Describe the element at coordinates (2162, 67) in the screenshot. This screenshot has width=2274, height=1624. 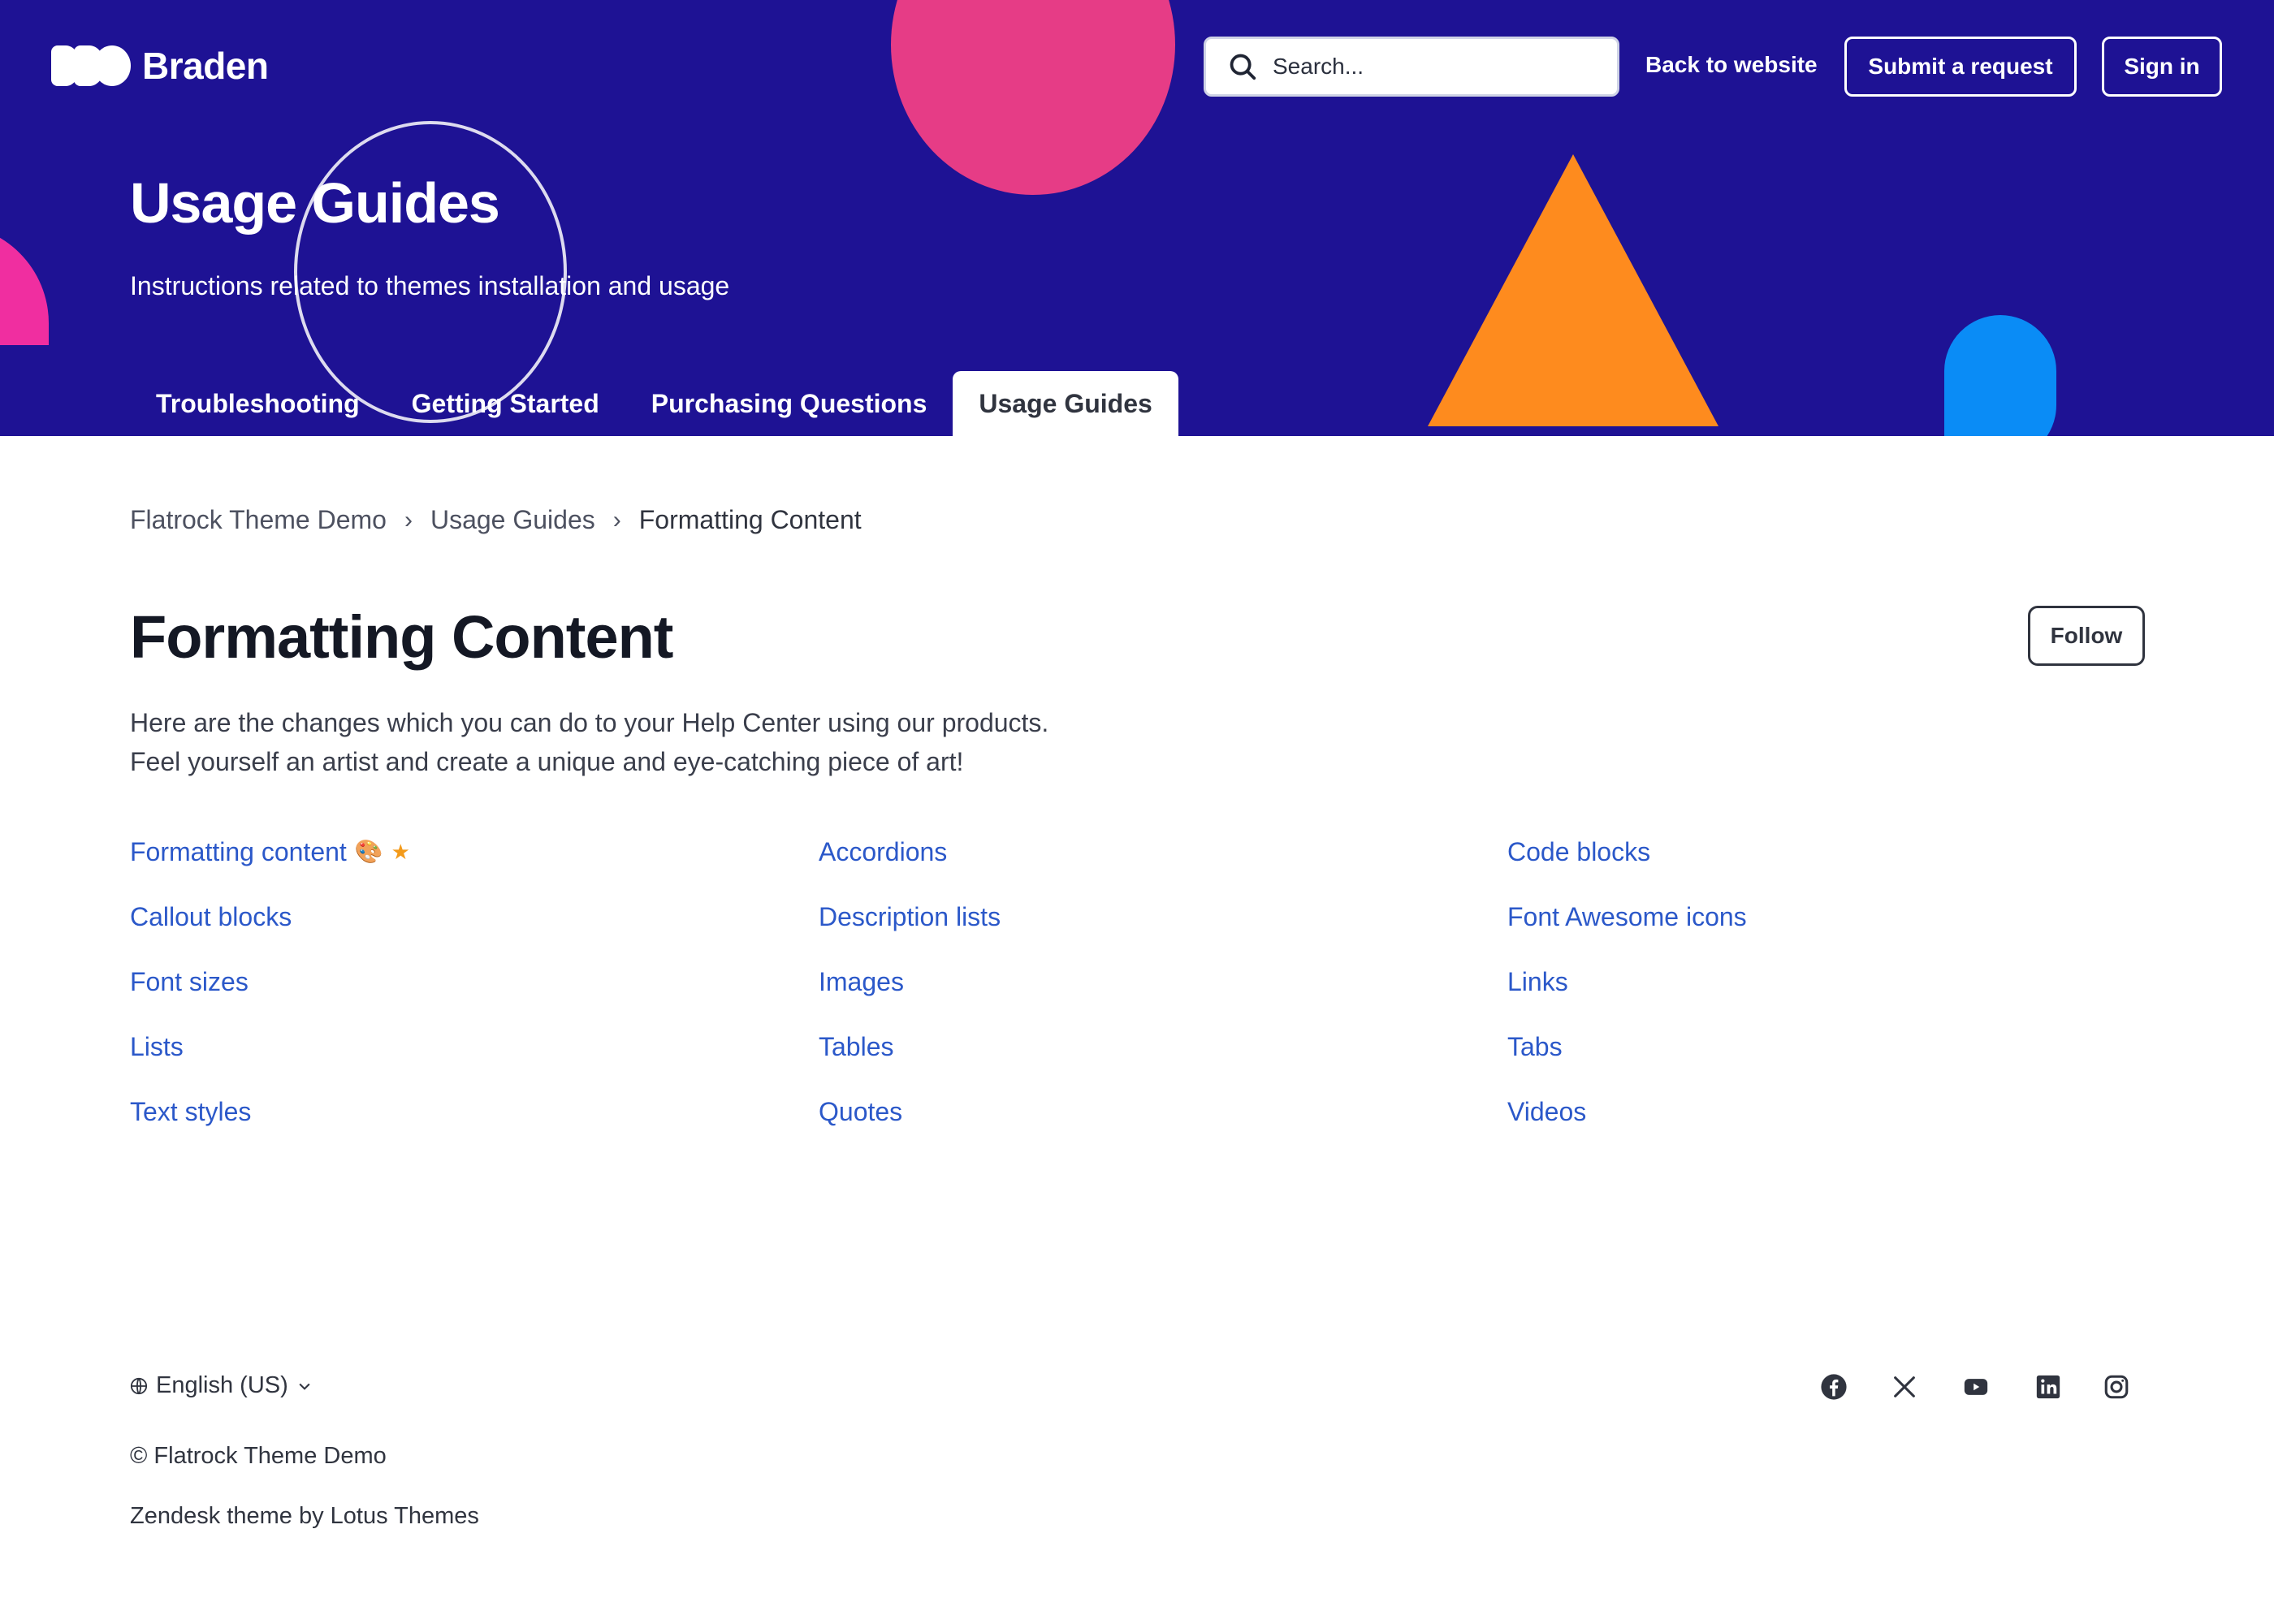
I see `sign-in-button: Sign in` at that location.